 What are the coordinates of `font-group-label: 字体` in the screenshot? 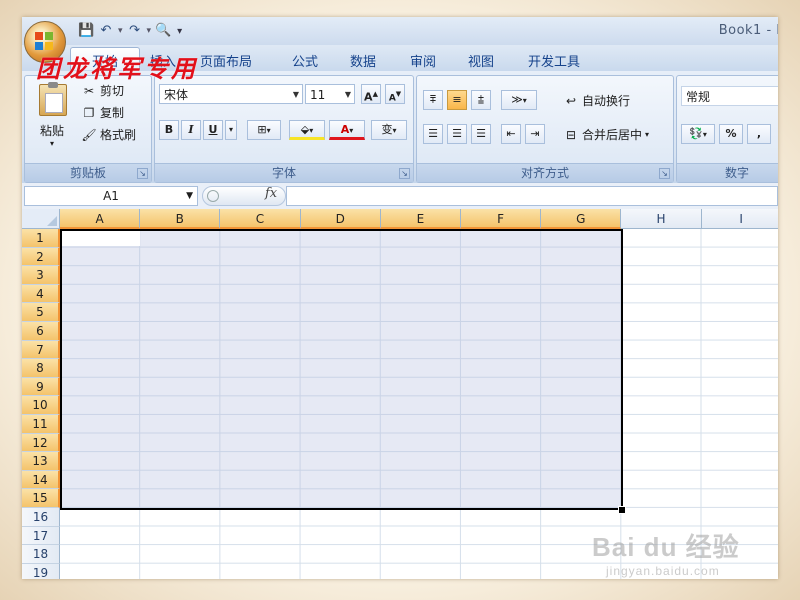 It's located at (284, 172).